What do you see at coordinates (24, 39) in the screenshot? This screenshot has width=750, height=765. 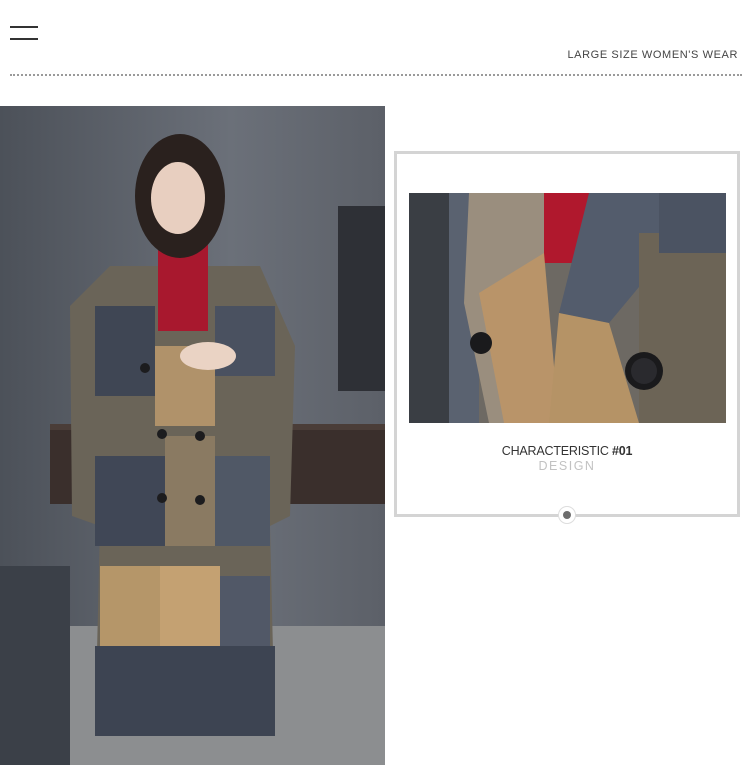 I see `menu-line-bottom` at bounding box center [24, 39].